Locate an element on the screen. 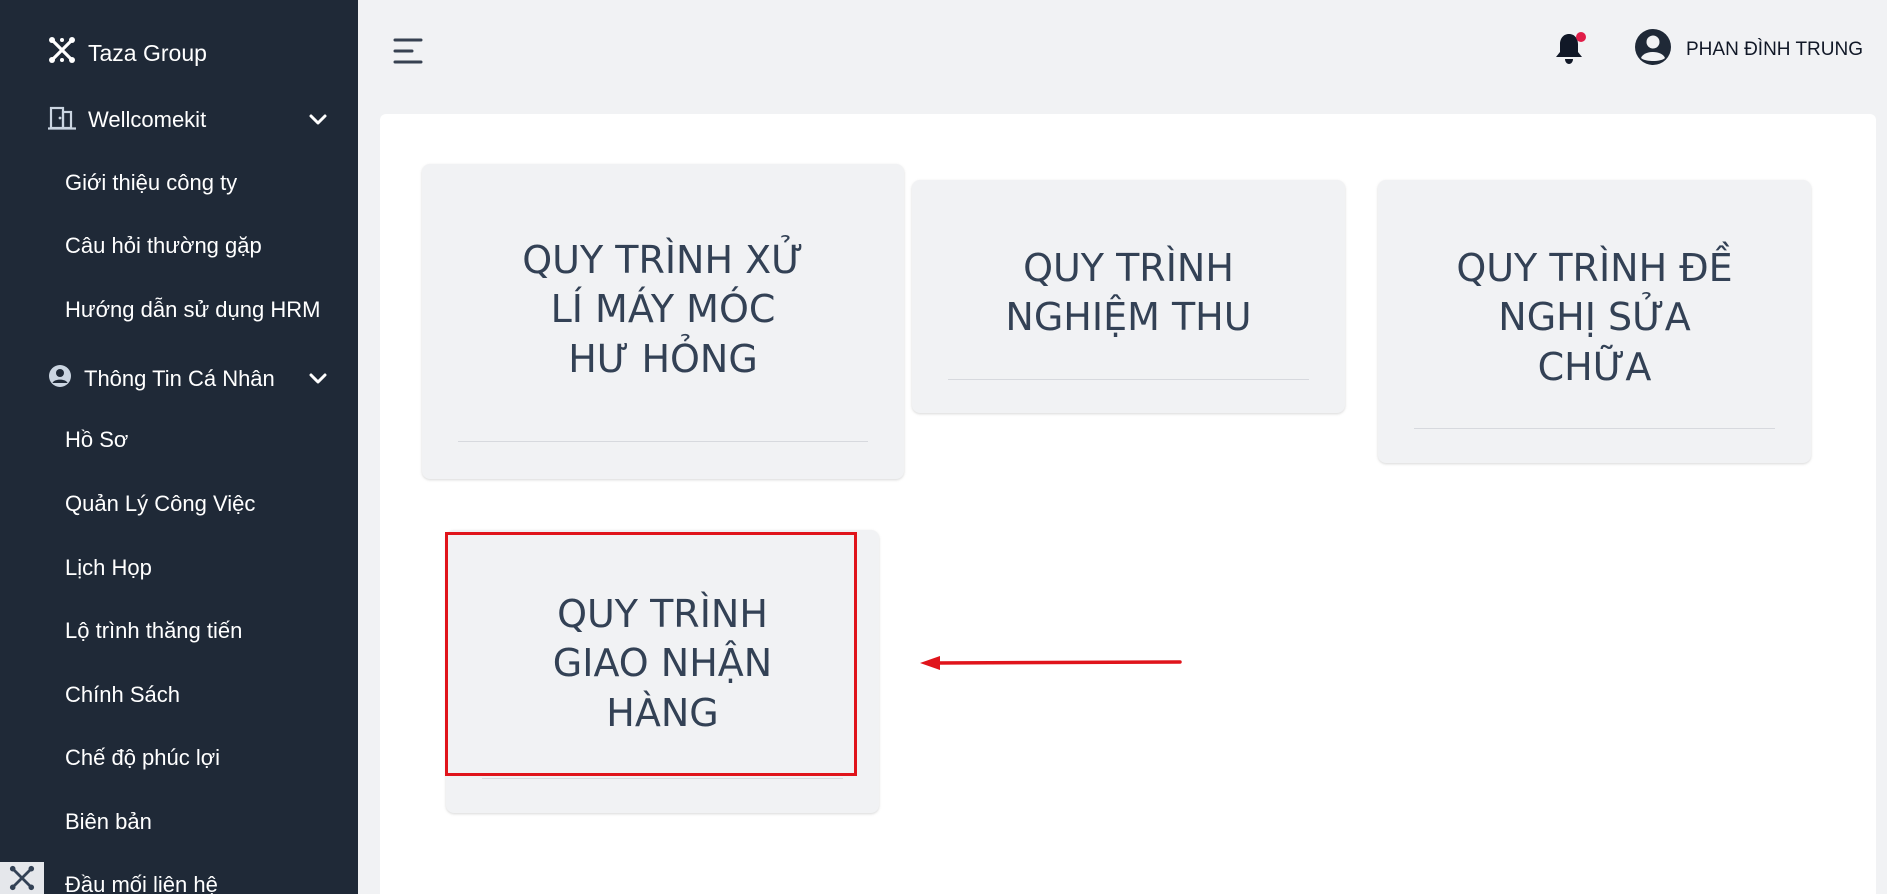 Image resolution: width=1887 pixels, height=894 pixels. bell-icon is located at coordinates (1571, 48).